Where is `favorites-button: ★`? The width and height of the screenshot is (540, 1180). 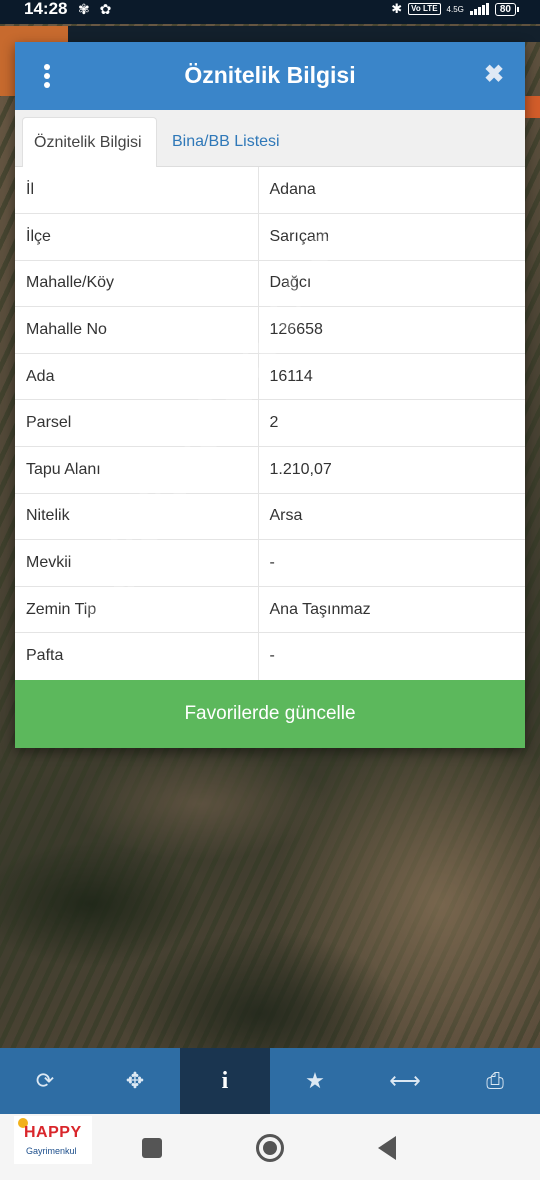 favorites-button: ★ is located at coordinates (315, 1081).